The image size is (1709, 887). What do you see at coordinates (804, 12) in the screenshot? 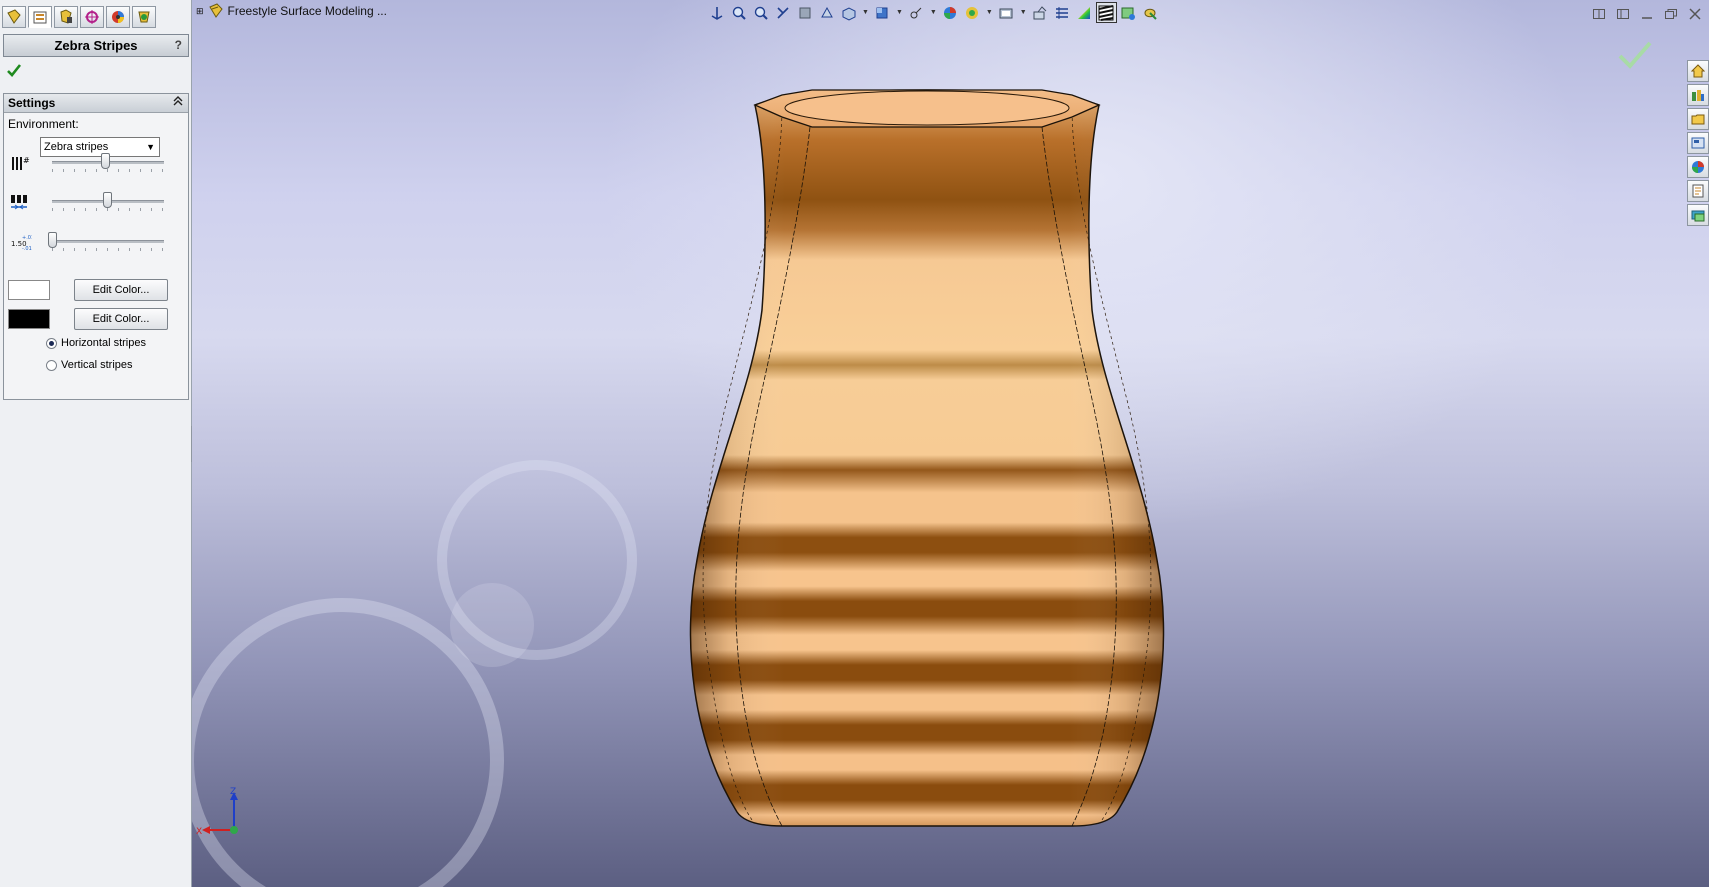
I see `section-view-icon` at bounding box center [804, 12].